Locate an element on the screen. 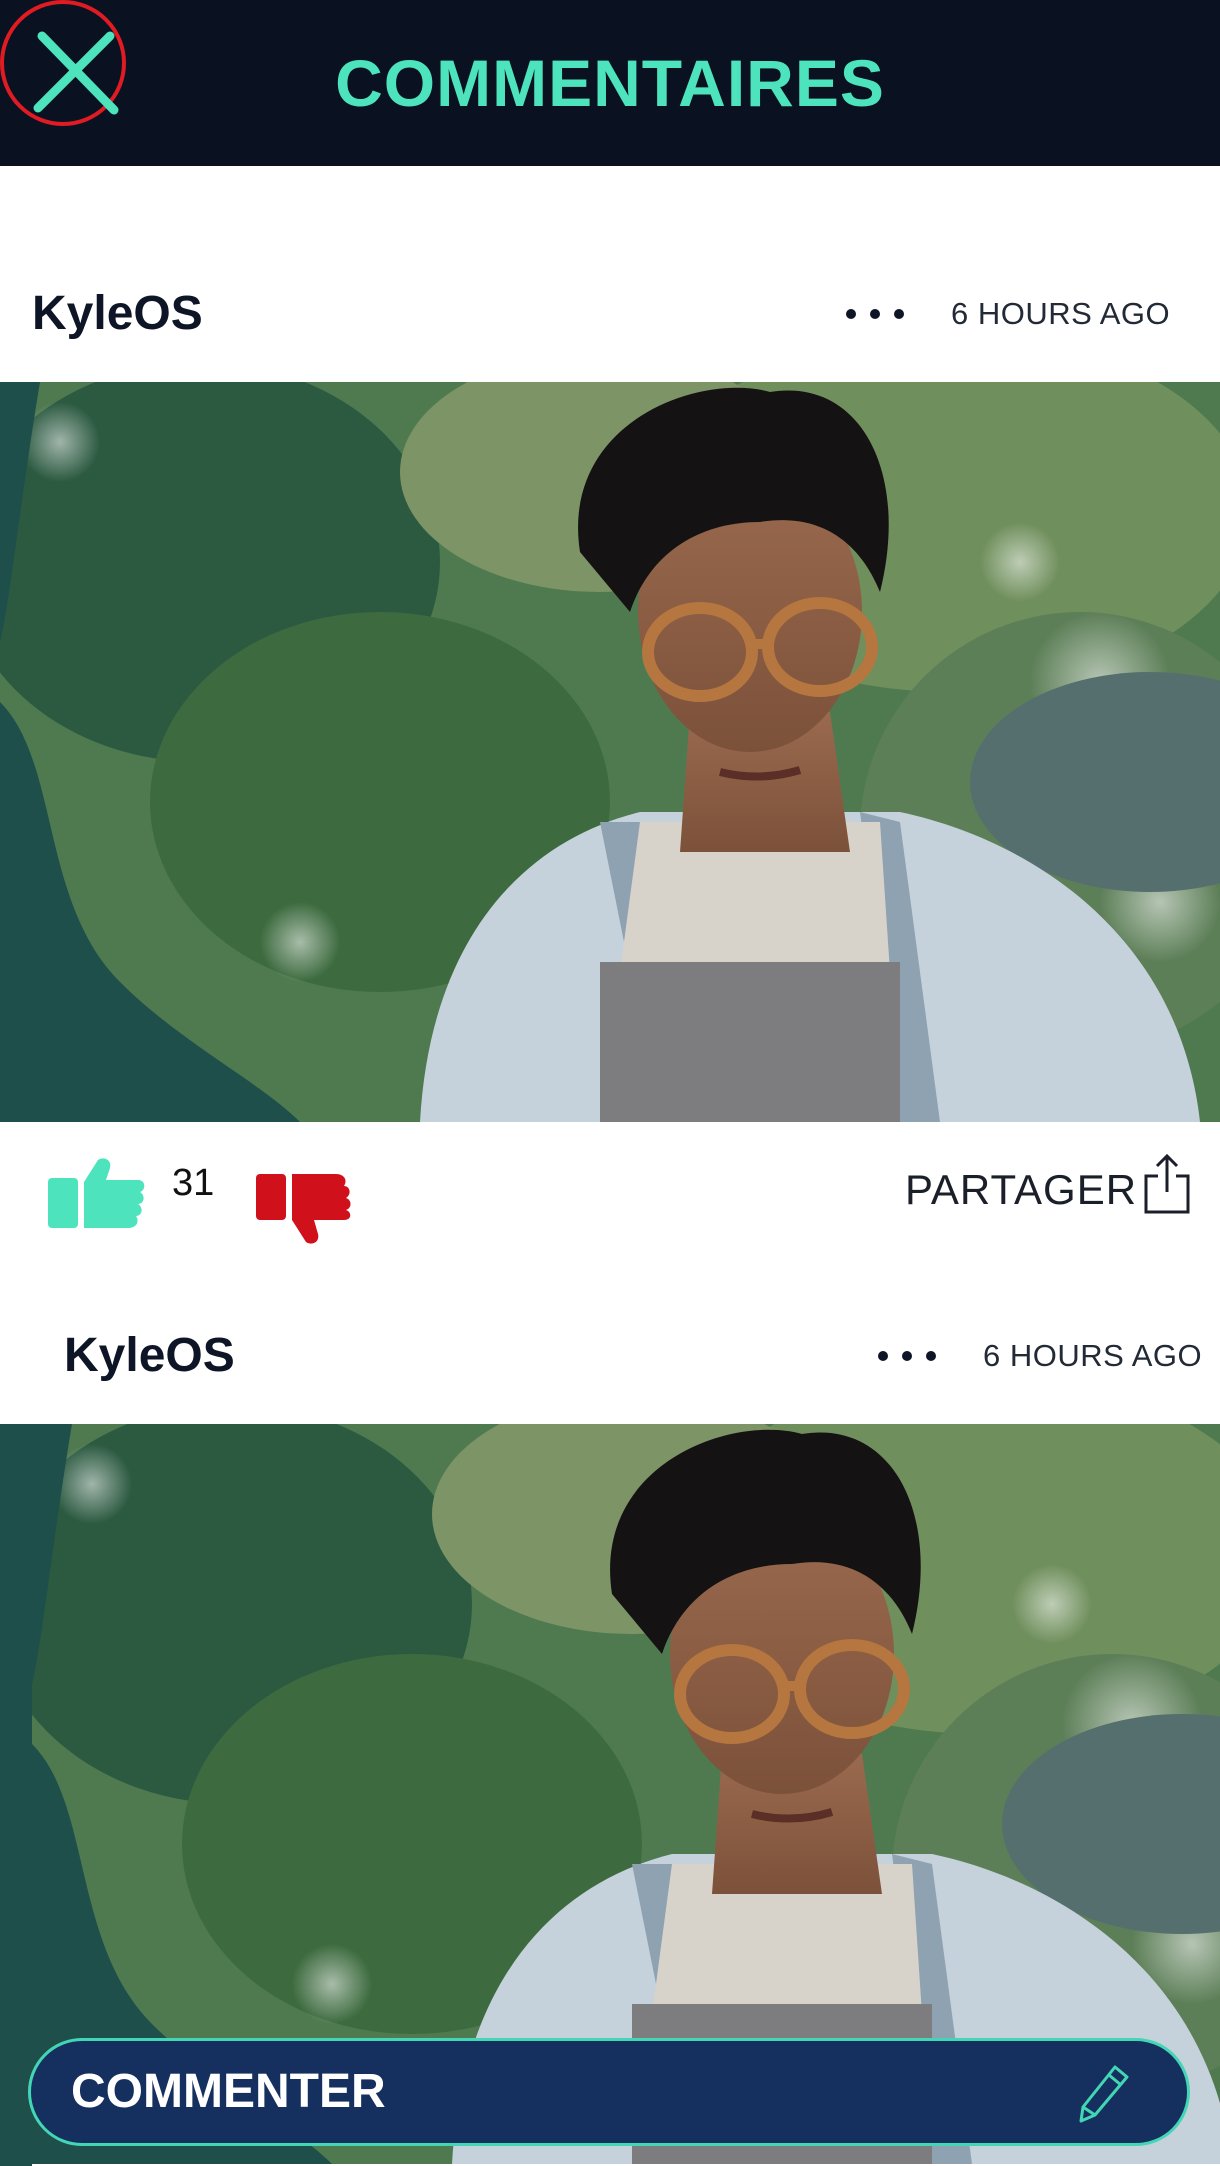 The image size is (1220, 2166). comment-button-label: COMMENTER is located at coordinates (228, 2091).